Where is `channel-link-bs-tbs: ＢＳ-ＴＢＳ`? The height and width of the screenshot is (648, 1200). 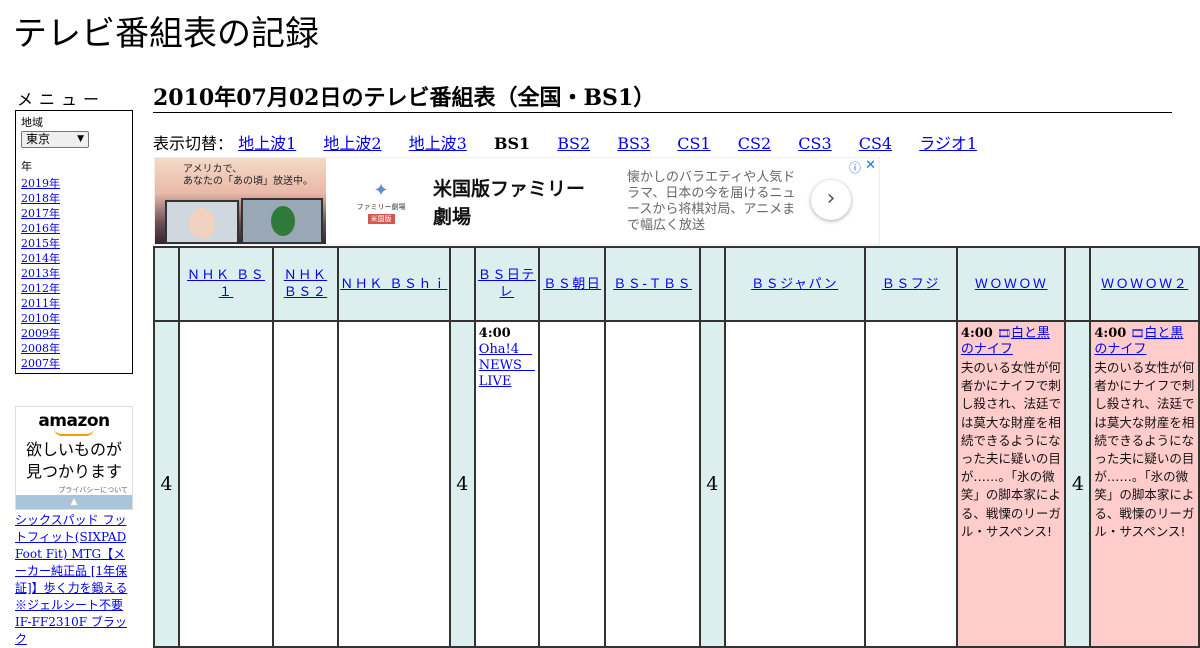
channel-link-bs-tbs: ＢＳ-ＴＢＳ is located at coordinates (652, 284).